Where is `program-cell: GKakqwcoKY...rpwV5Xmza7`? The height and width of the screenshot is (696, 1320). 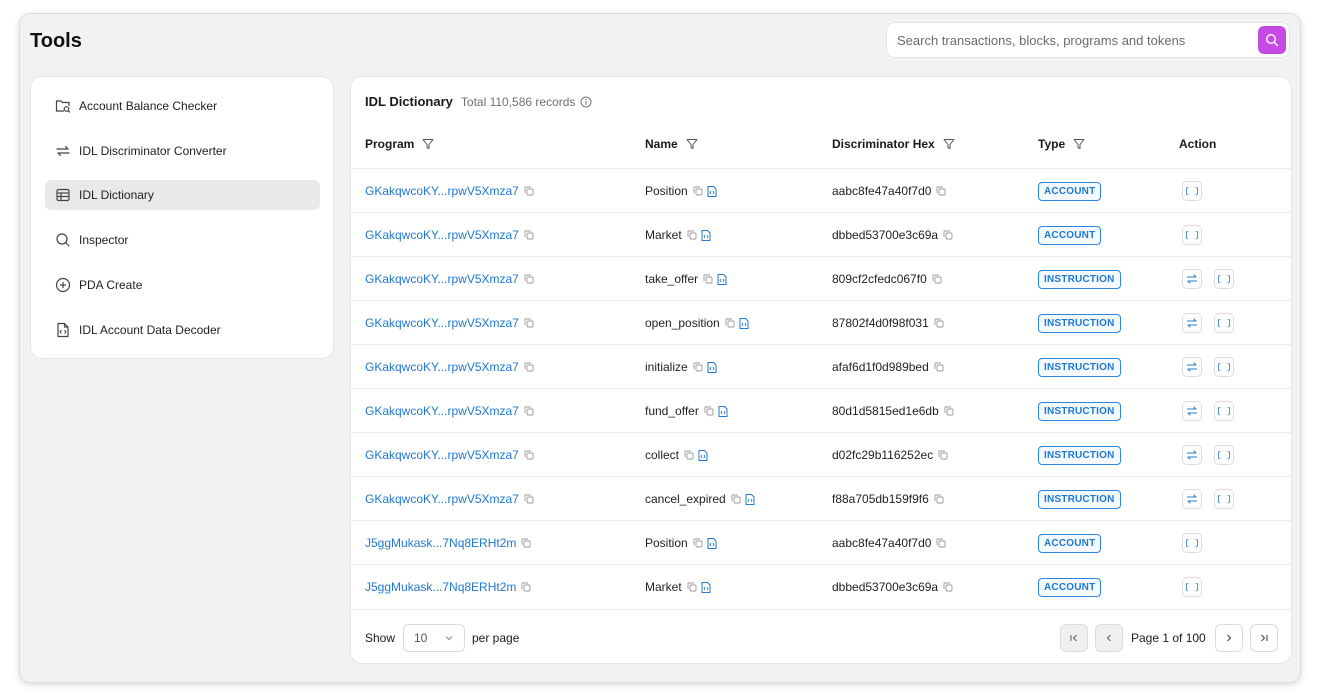 program-cell: GKakqwcoKY...rpwV5Xmza7 is located at coordinates (449, 411).